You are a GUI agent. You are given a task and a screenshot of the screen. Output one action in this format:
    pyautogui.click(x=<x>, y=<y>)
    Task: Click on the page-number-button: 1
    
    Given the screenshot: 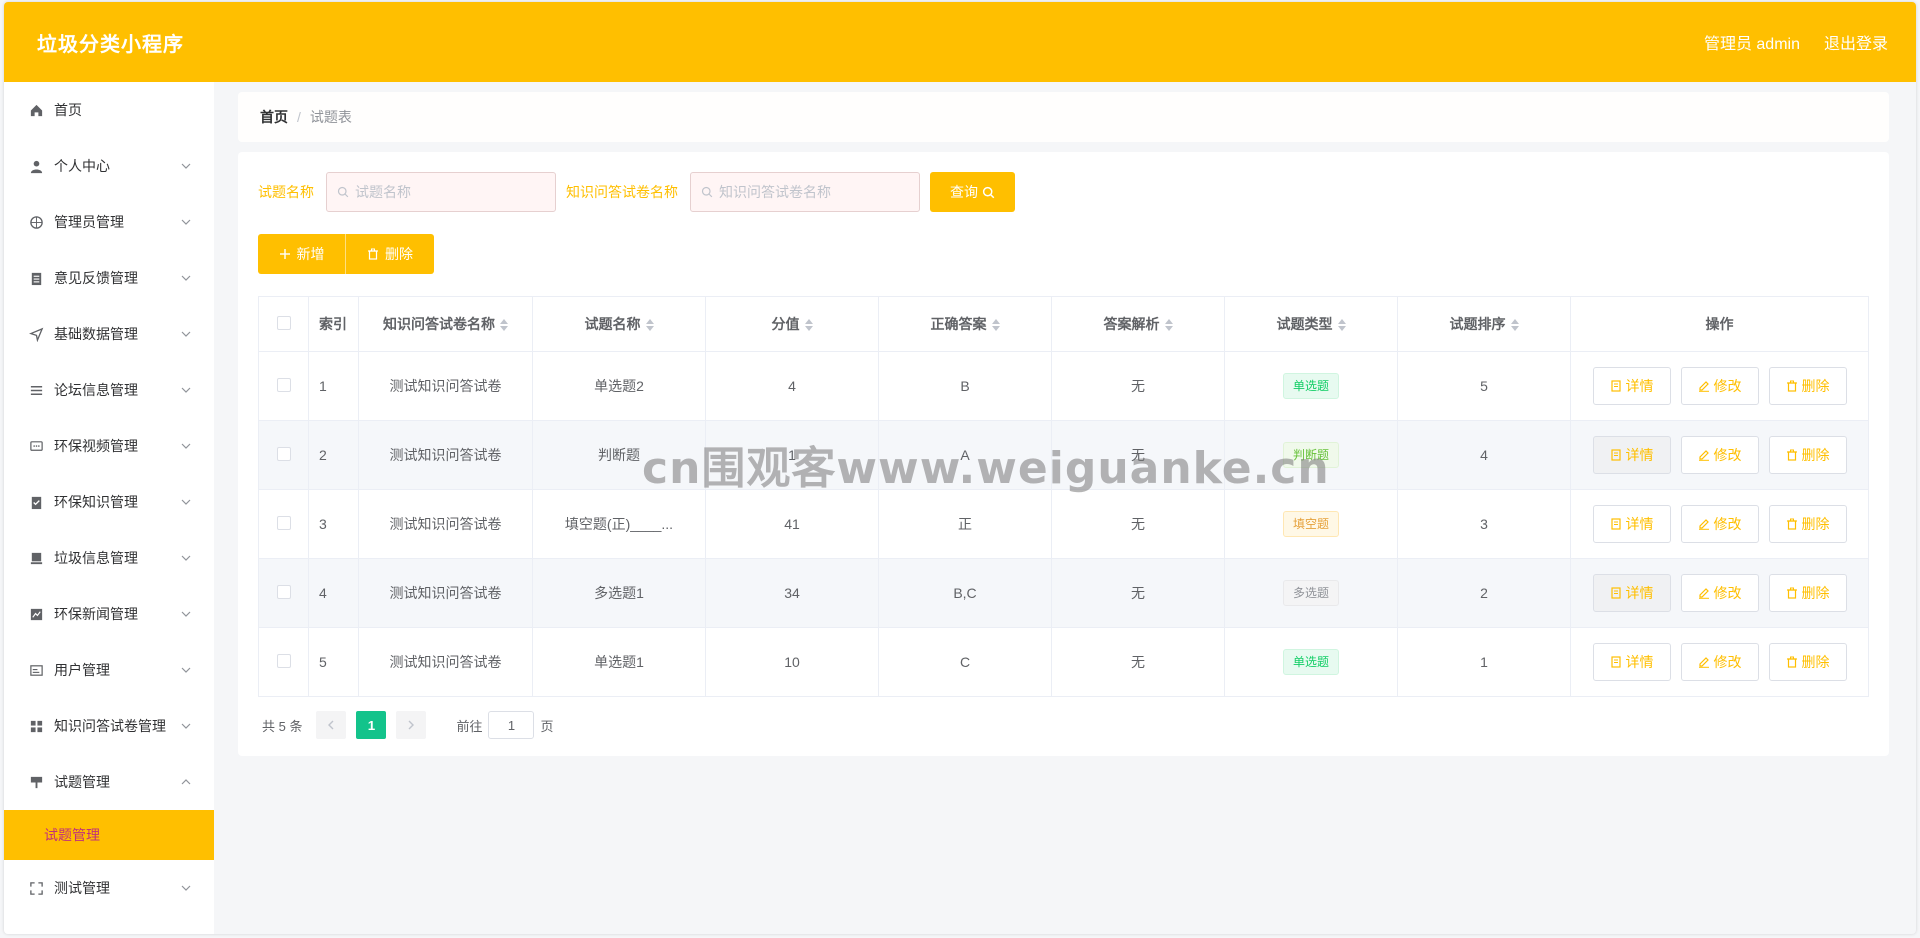 What is the action you would take?
    pyautogui.click(x=371, y=725)
    